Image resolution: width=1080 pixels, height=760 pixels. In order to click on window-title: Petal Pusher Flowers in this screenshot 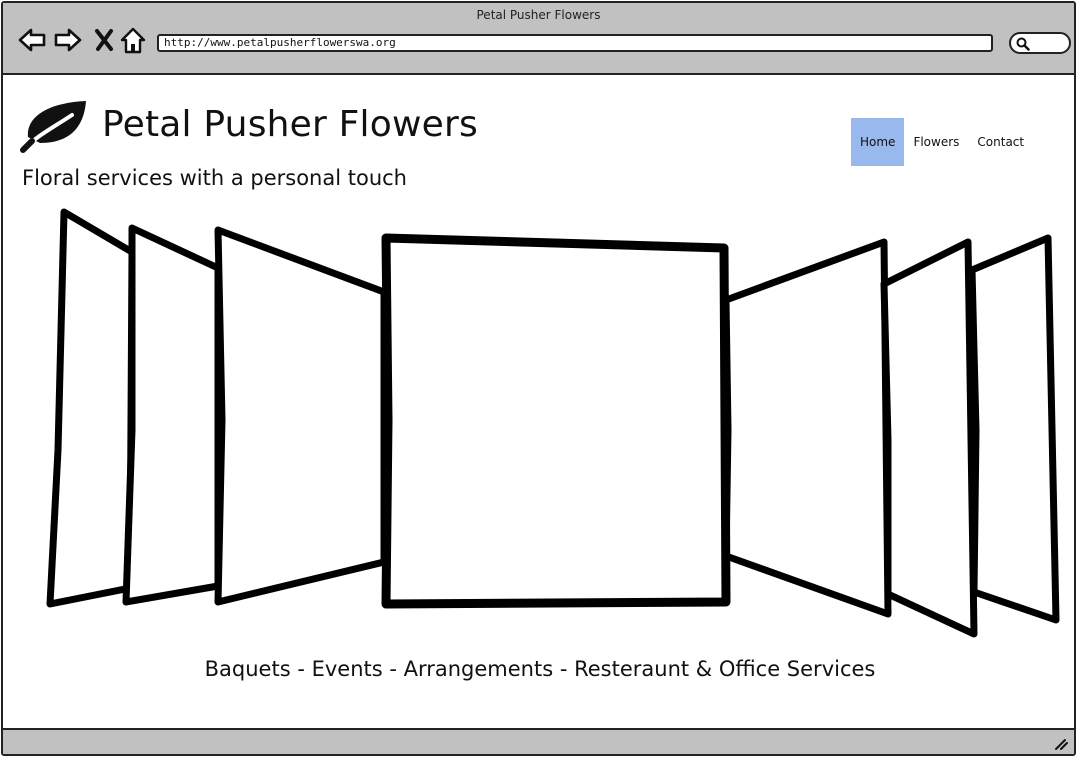, I will do `click(538, 15)`.